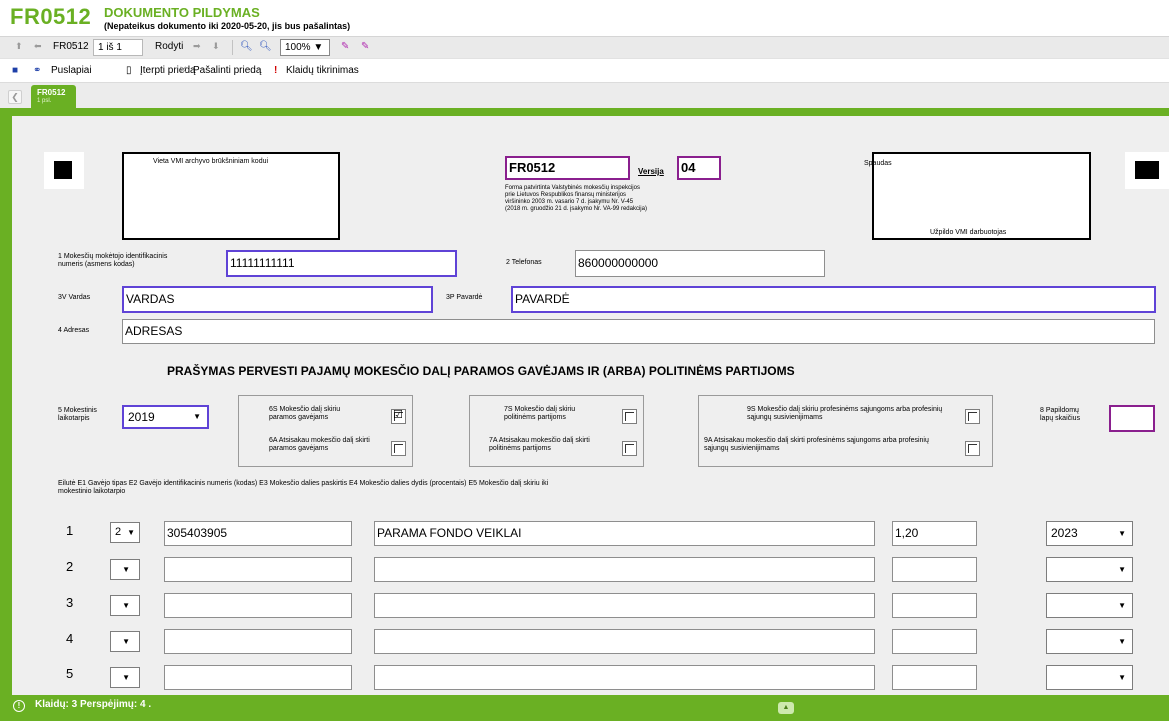  I want to click on warning-icon: !, so click(19, 706).